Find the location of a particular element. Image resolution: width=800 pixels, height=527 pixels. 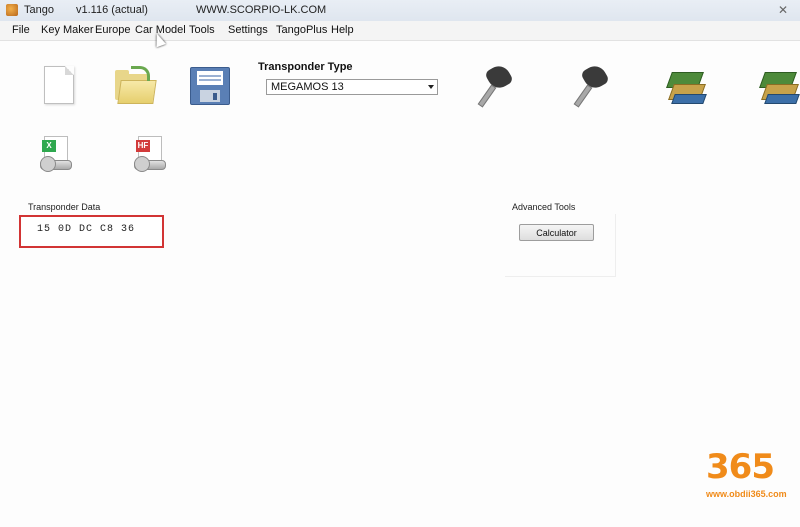

disk-label is located at coordinates (210, 78).